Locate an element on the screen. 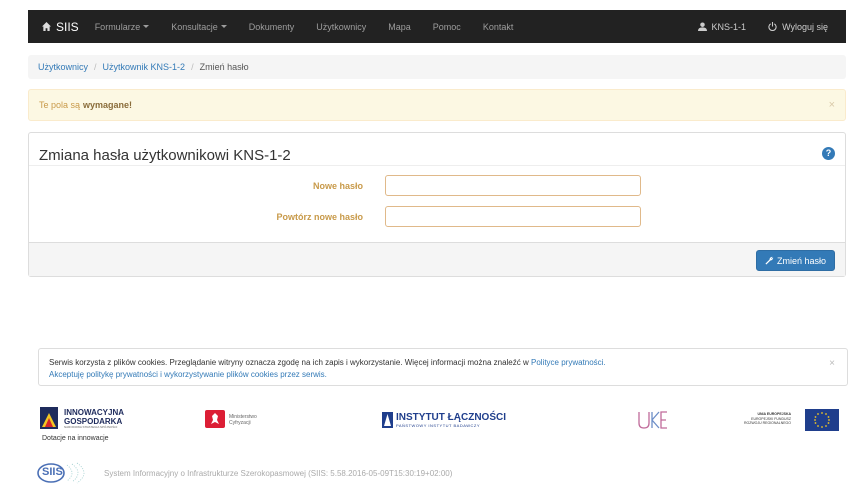 Image resolution: width=865 pixels, height=485 pixels. ministry-label: Ministerstwo Cyfryzacji is located at coordinates (243, 420).